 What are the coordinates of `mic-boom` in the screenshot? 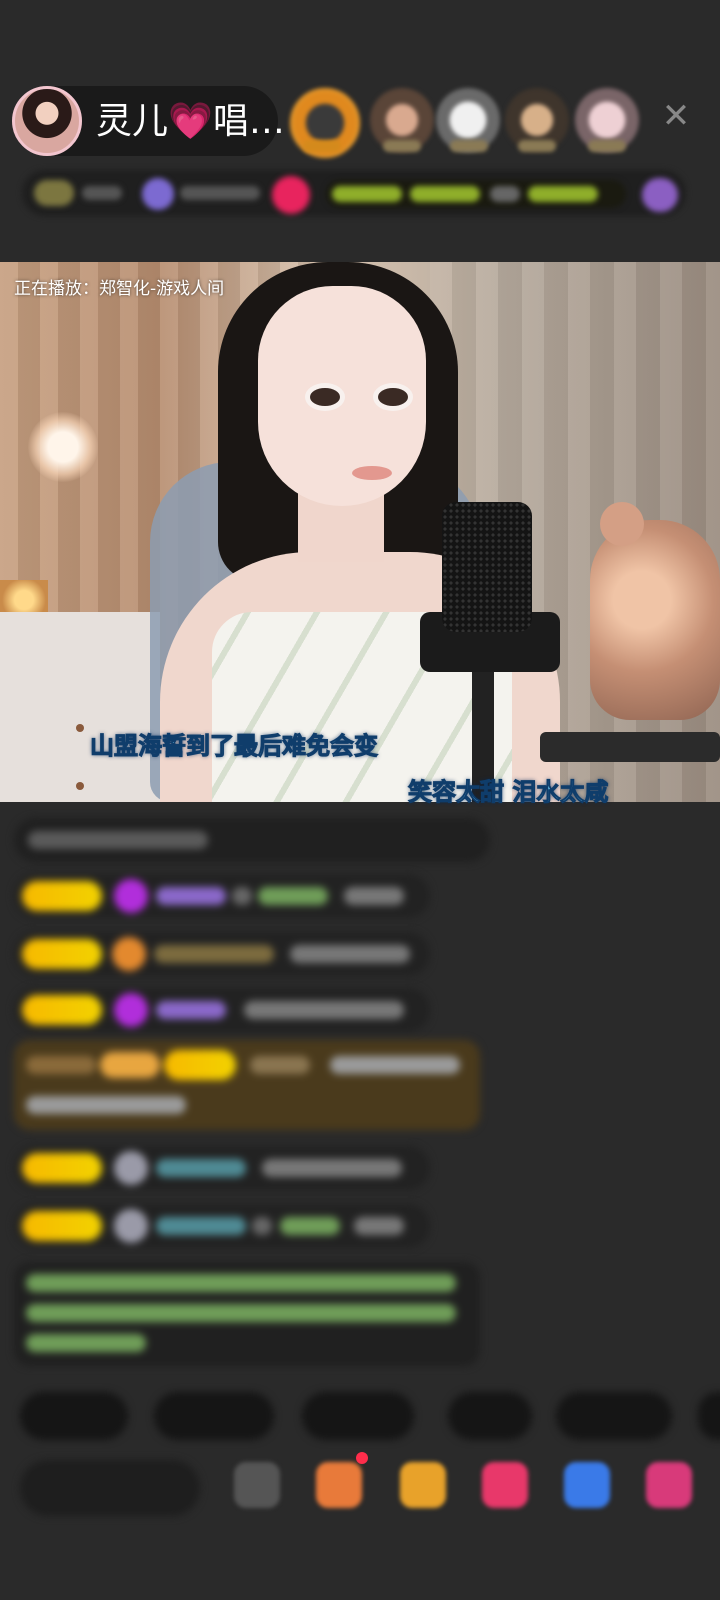 It's located at (630, 747).